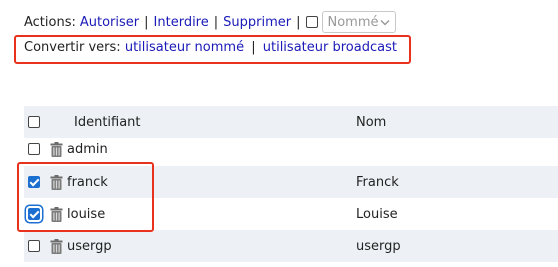 The height and width of the screenshot is (267, 558). Describe the element at coordinates (34, 122) in the screenshot. I see `select-all-checkbox` at that location.